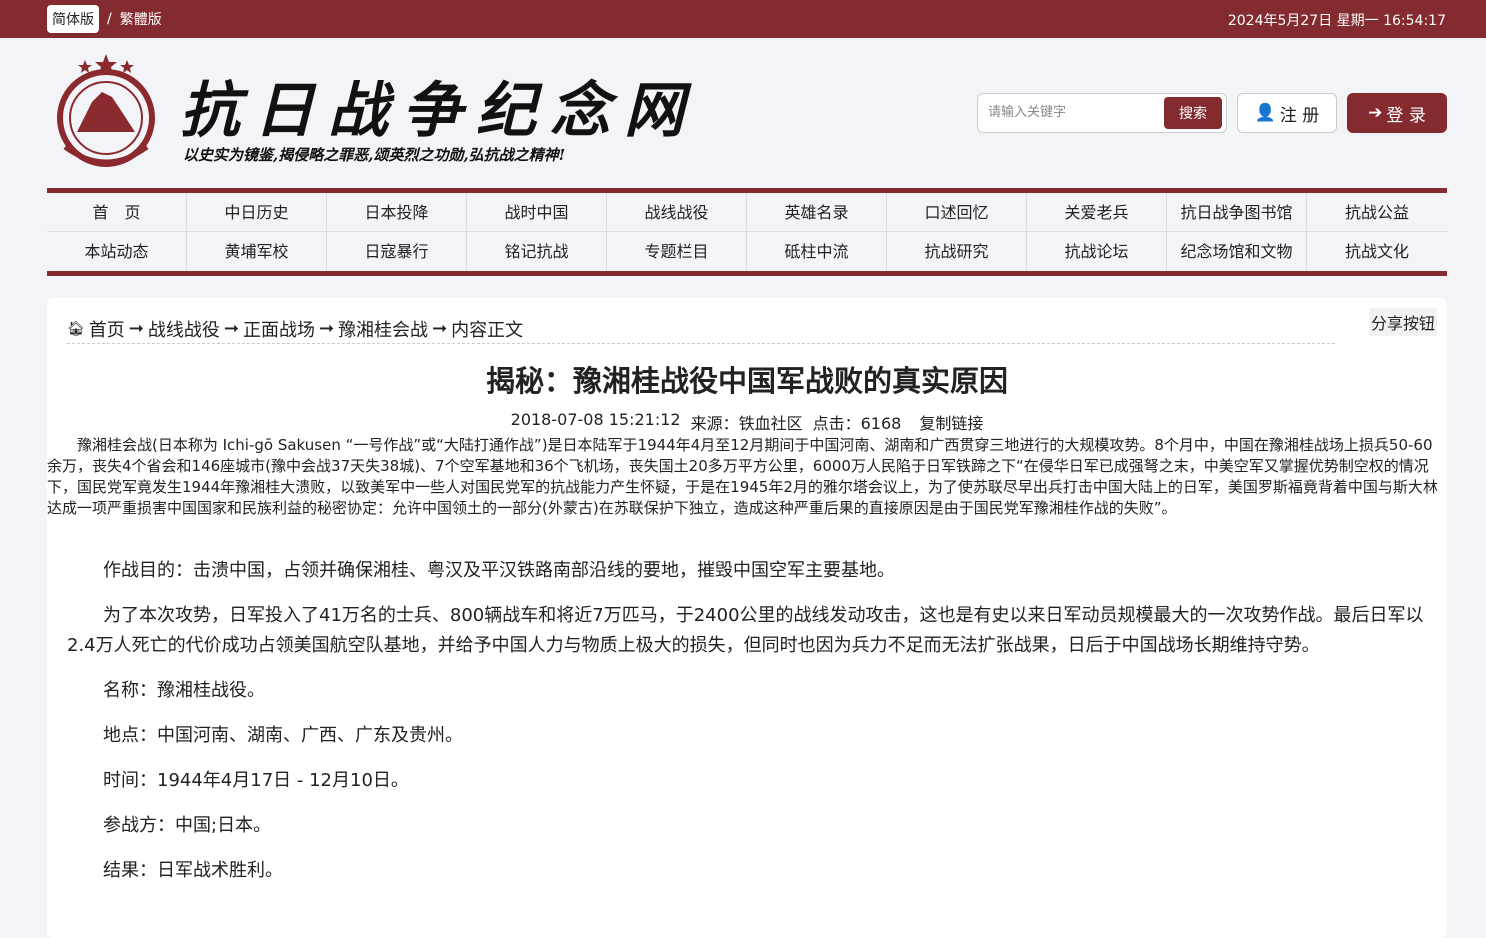 The width and height of the screenshot is (1486, 938). What do you see at coordinates (1097, 251) in the screenshot?
I see `nav-item: 抗战论坛` at bounding box center [1097, 251].